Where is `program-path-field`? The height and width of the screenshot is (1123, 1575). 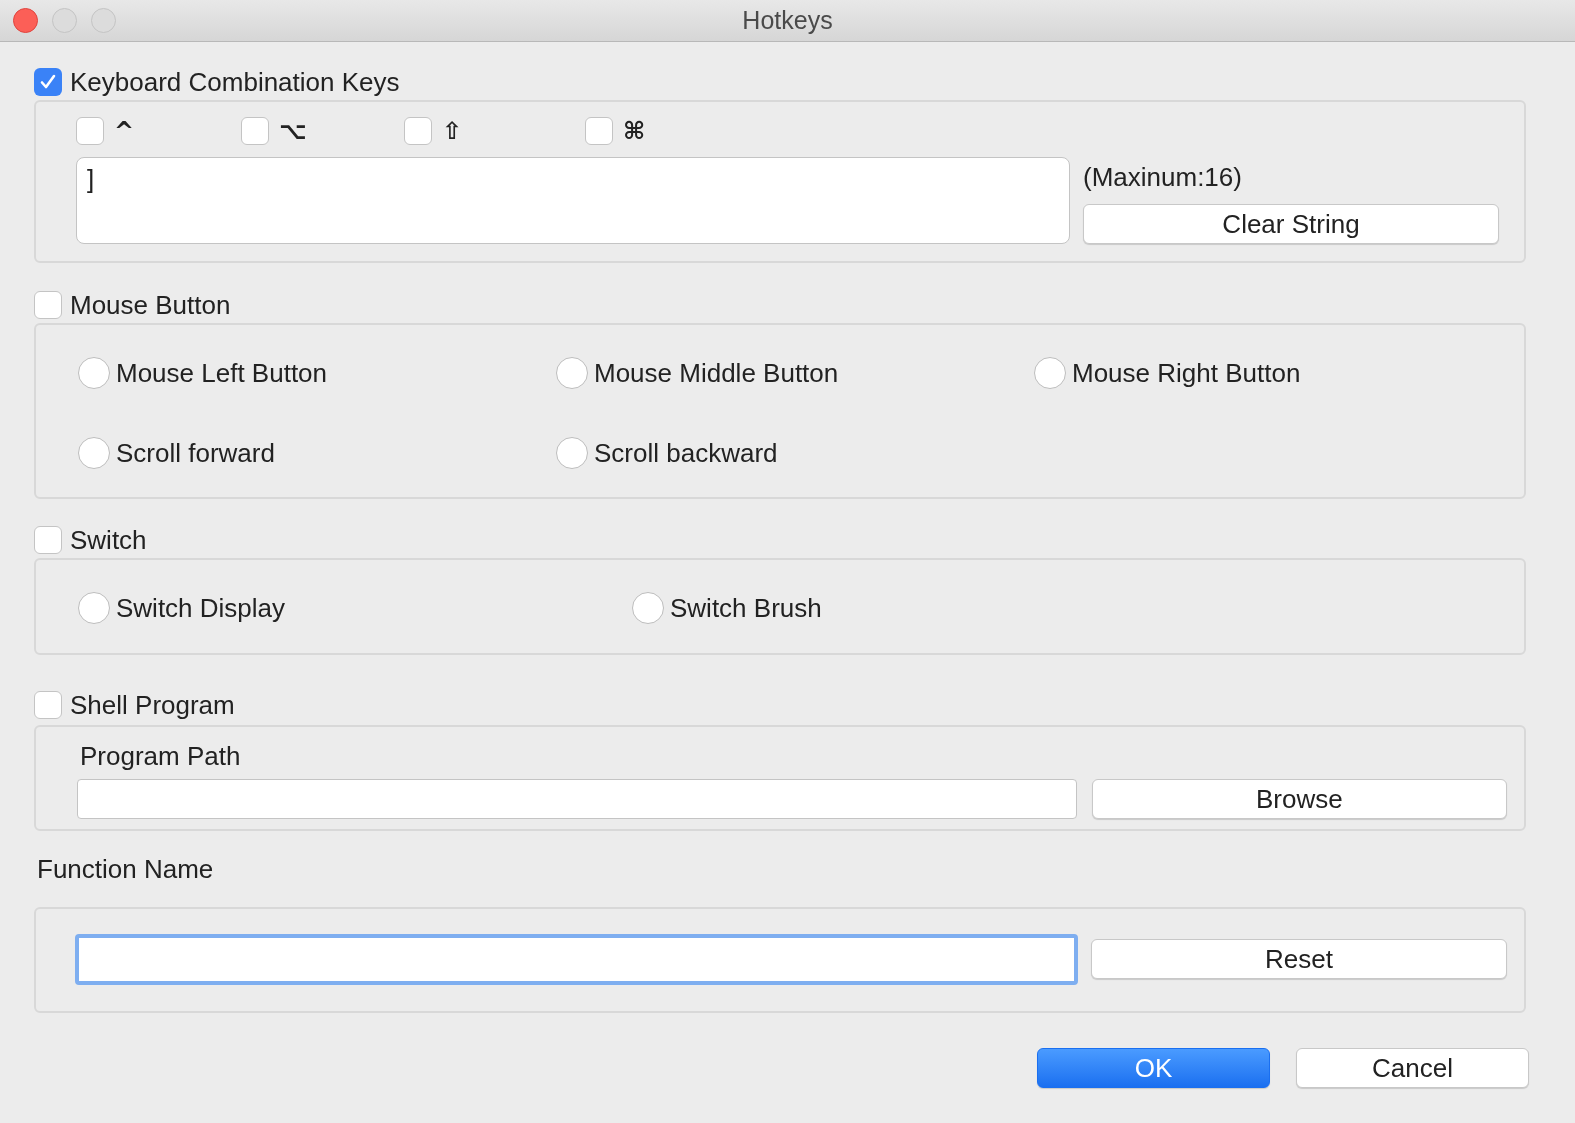
program-path-field is located at coordinates (577, 799).